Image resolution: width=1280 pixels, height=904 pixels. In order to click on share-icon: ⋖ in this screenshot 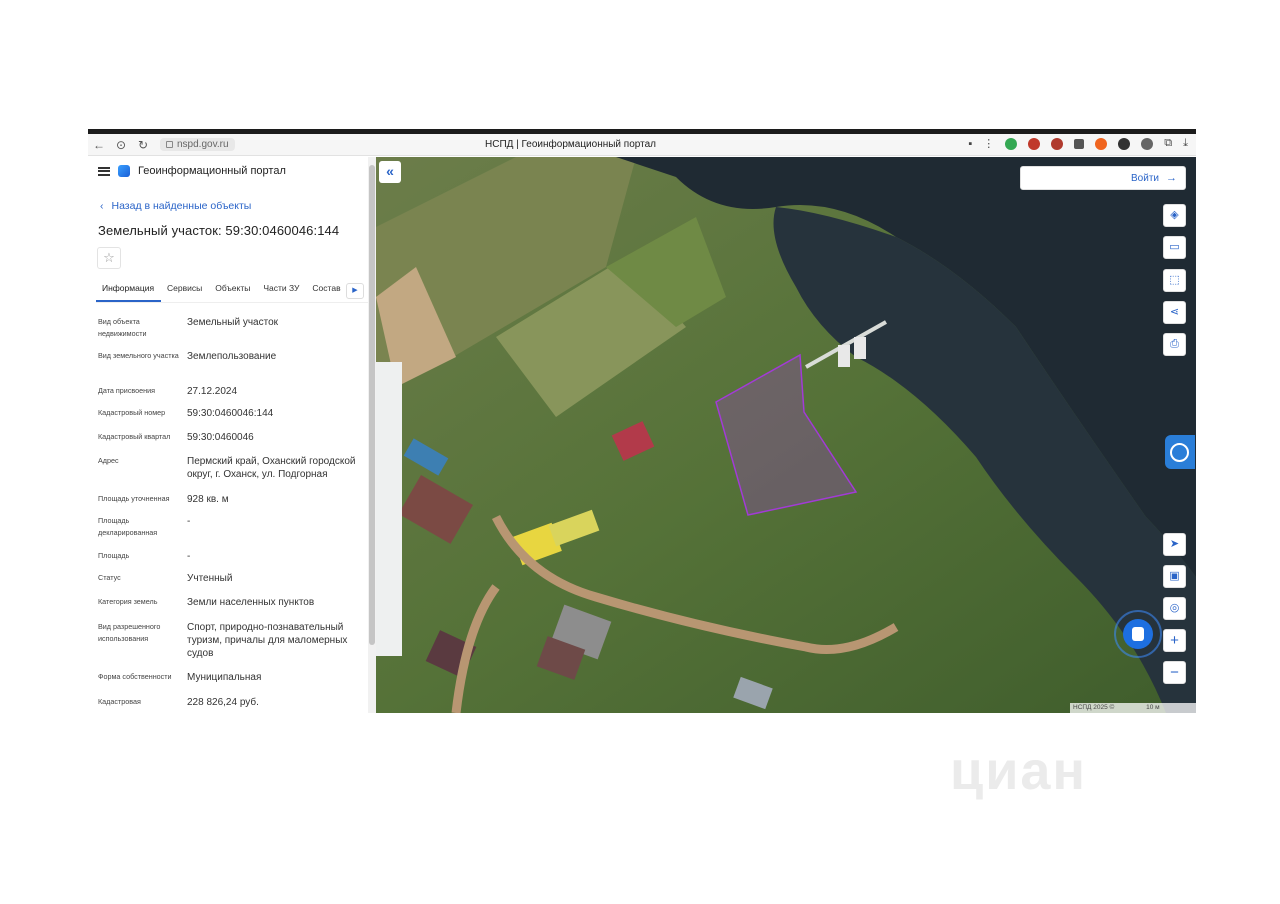, I will do `click(1174, 312)`.